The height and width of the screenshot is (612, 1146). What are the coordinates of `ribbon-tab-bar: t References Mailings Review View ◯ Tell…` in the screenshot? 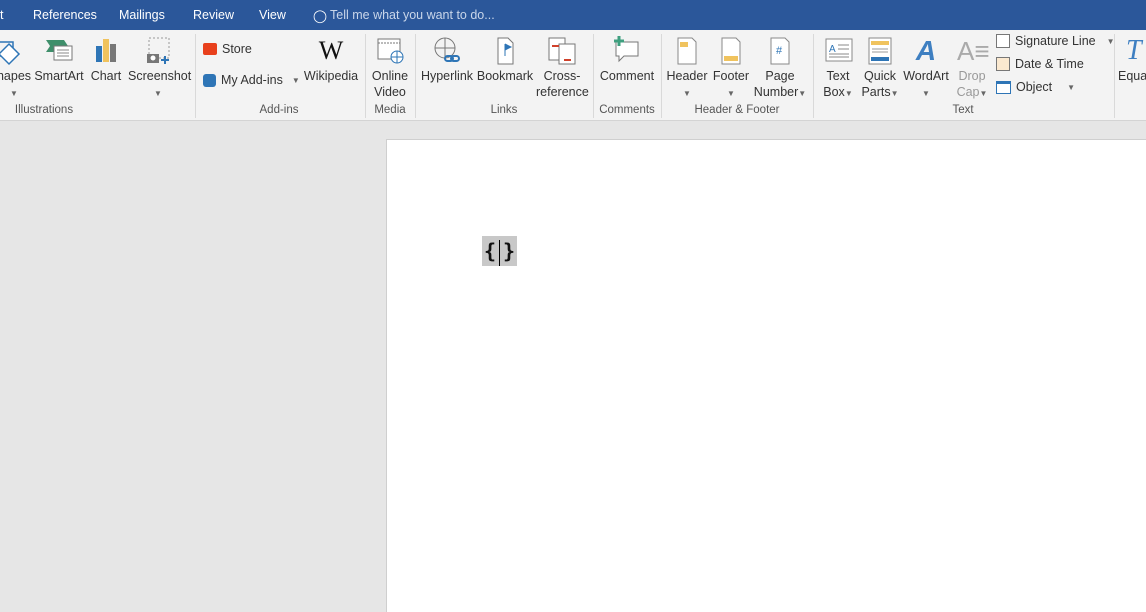 It's located at (573, 15).